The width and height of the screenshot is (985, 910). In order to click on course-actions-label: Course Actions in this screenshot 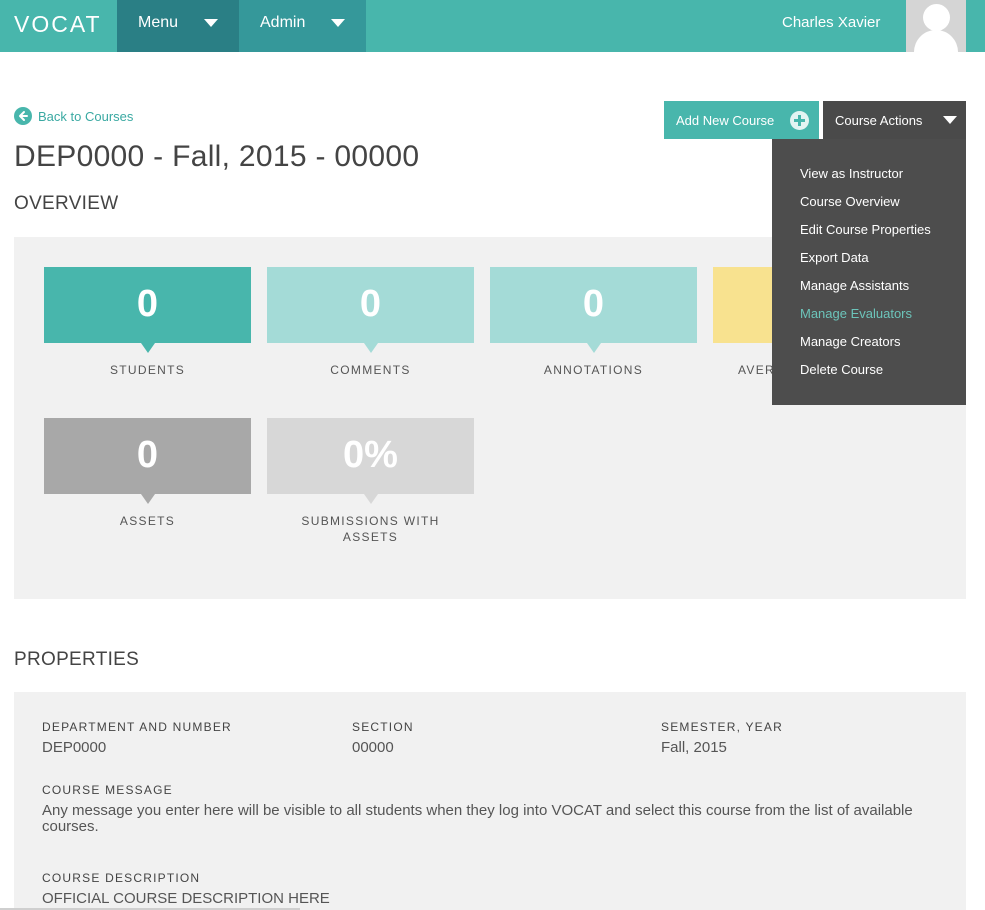, I will do `click(879, 120)`.